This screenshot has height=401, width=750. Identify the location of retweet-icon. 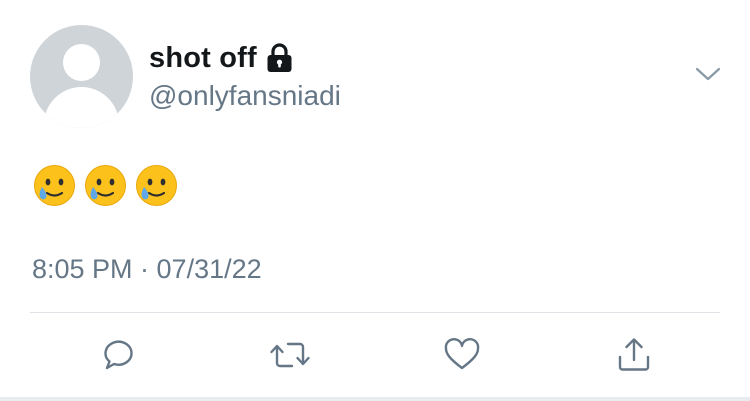
(290, 355).